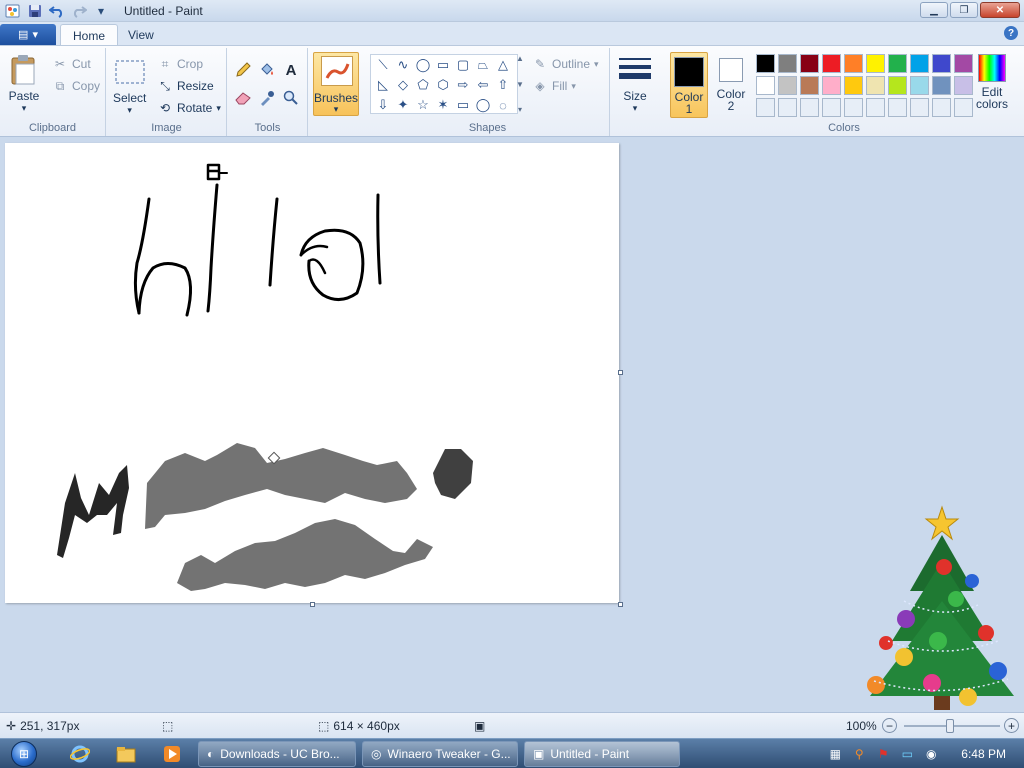 Image resolution: width=1024 pixels, height=768 pixels. I want to click on shapes-scroll: ▲ ▼ ▾, so click(520, 84).